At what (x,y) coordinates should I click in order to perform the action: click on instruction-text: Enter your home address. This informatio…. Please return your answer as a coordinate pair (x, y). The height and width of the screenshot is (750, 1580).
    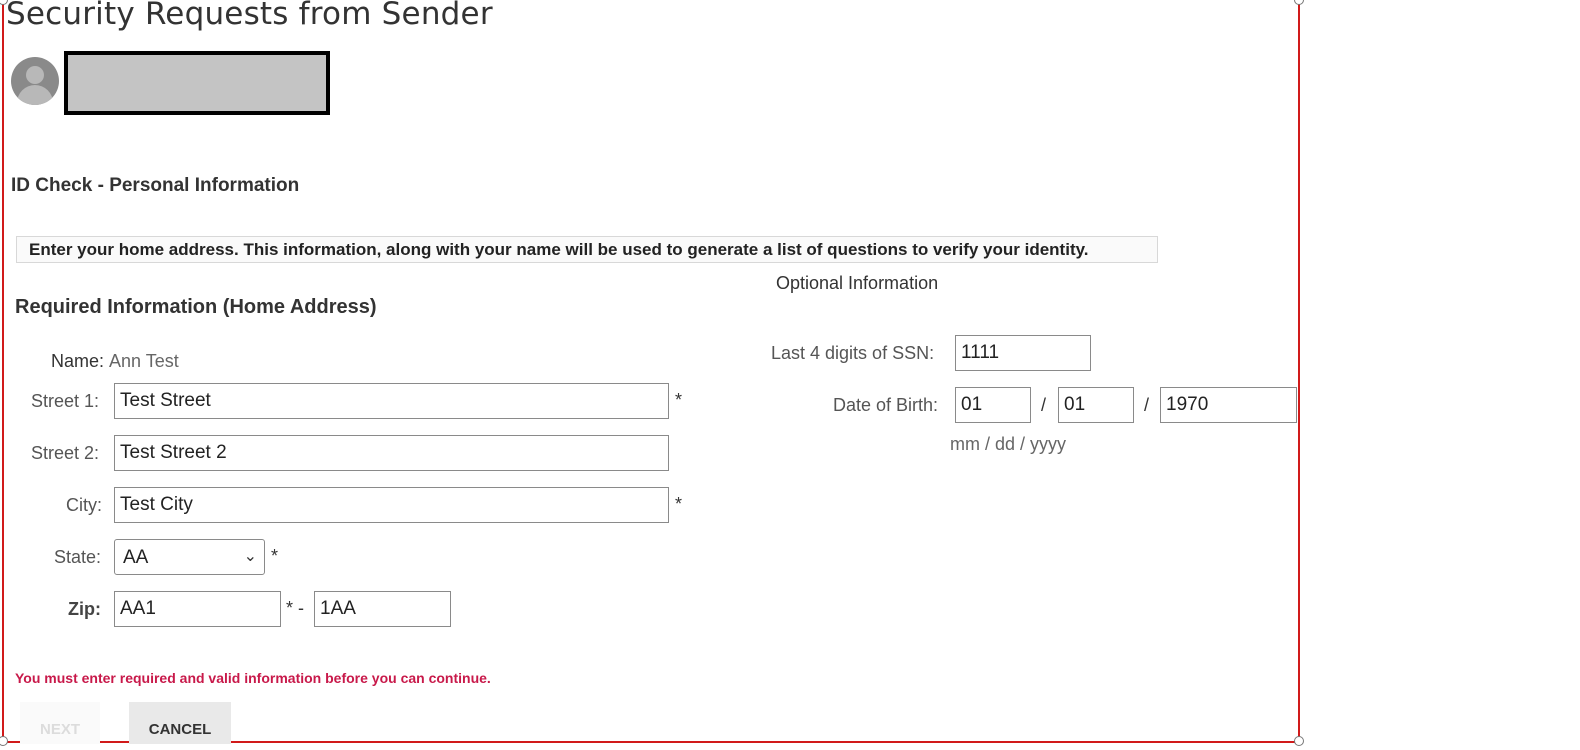
    Looking at the image, I should click on (587, 249).